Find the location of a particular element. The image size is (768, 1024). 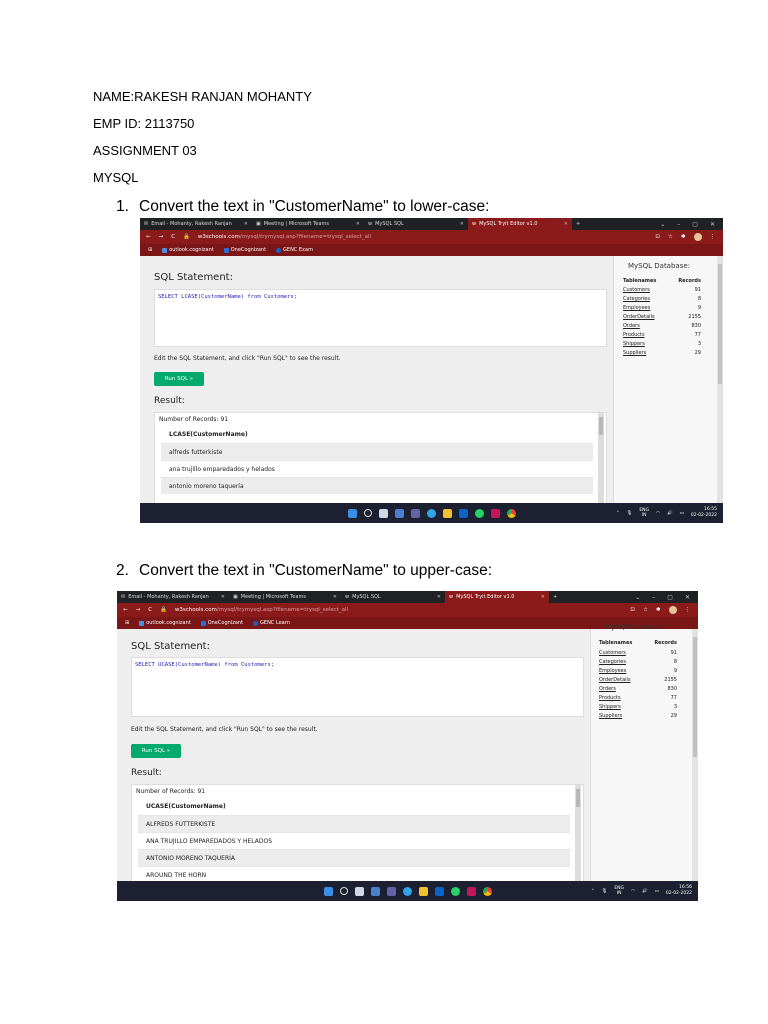

clock: 16:55 02-02-2022 is located at coordinates (704, 513).